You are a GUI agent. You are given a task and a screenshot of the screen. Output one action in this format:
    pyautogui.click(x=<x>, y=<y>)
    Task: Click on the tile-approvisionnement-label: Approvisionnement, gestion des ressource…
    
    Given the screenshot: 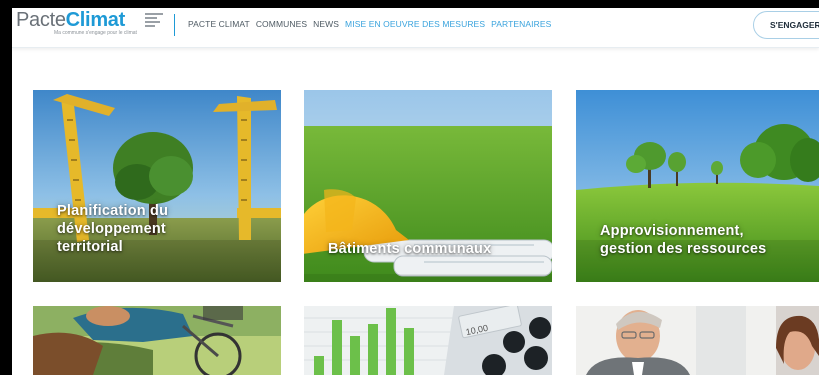 What is the action you would take?
    pyautogui.click(x=683, y=240)
    